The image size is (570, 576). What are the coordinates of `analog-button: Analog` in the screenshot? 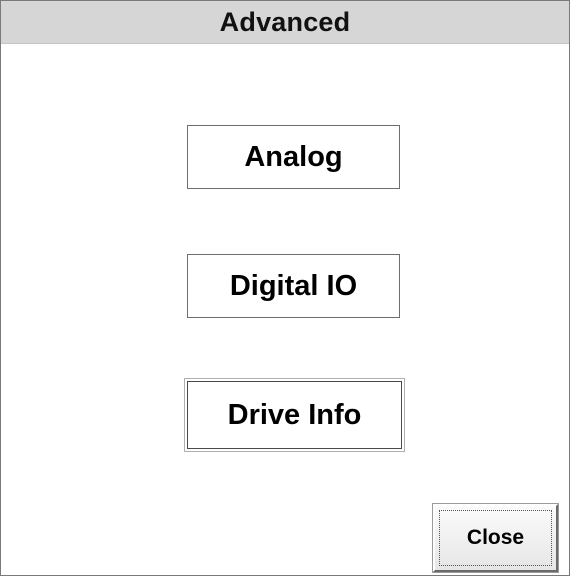 It's located at (293, 157).